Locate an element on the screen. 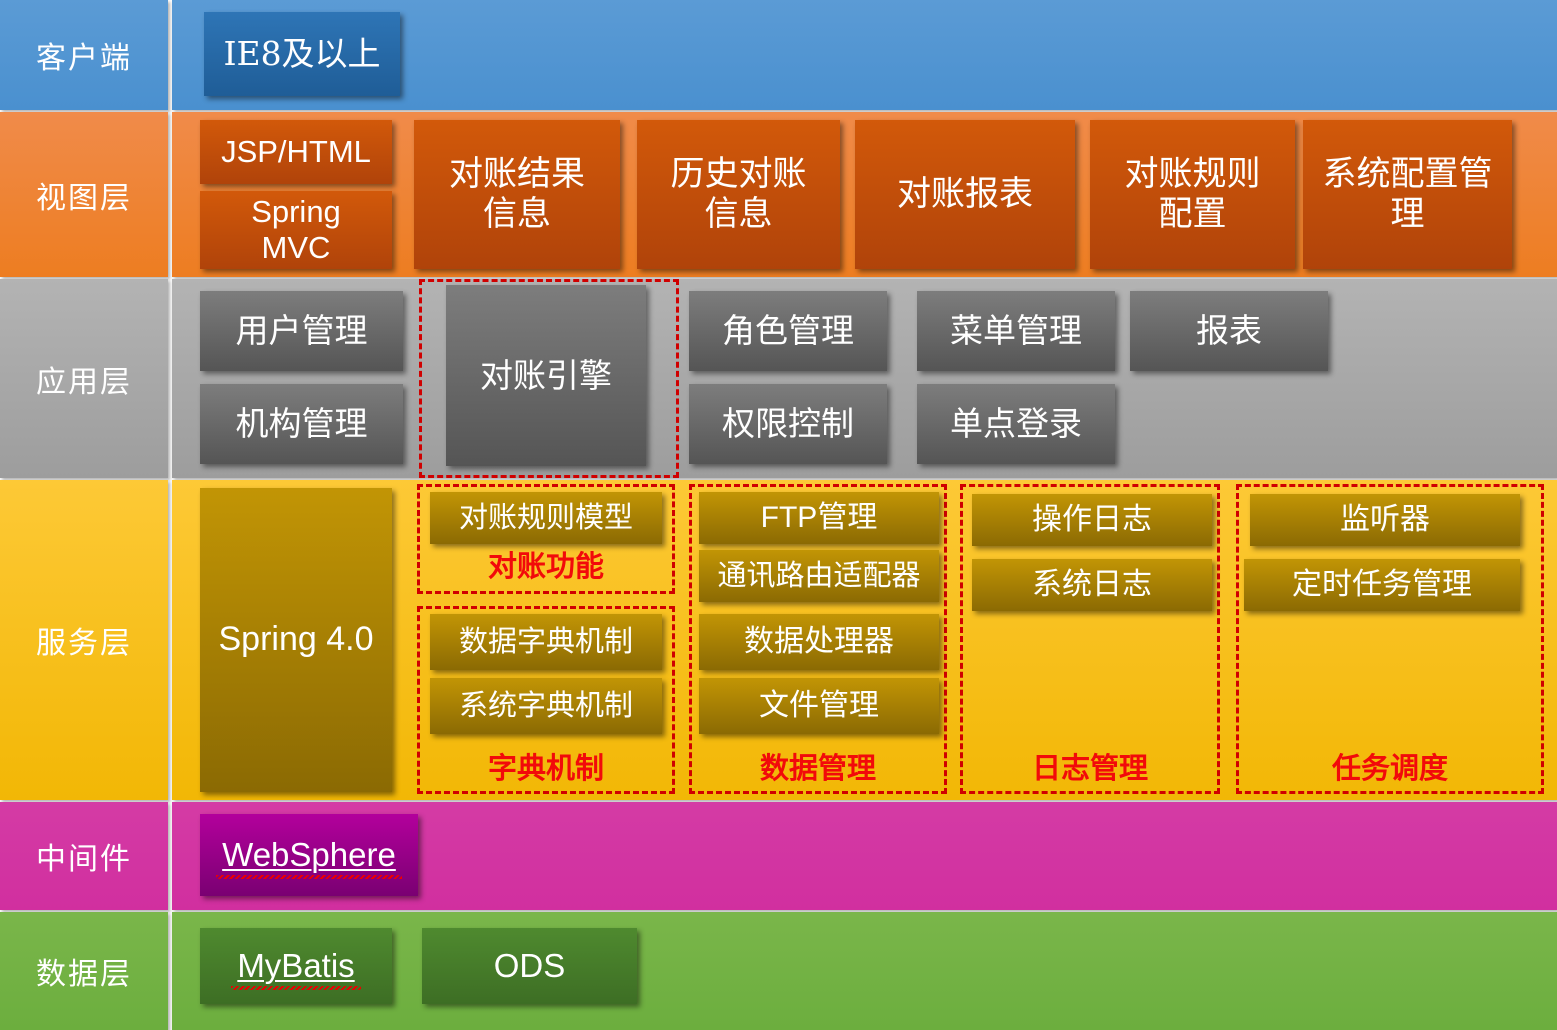 This screenshot has width=1557, height=1030. box-comm-route-adapter: 通讯路由适配器 is located at coordinates (819, 576).